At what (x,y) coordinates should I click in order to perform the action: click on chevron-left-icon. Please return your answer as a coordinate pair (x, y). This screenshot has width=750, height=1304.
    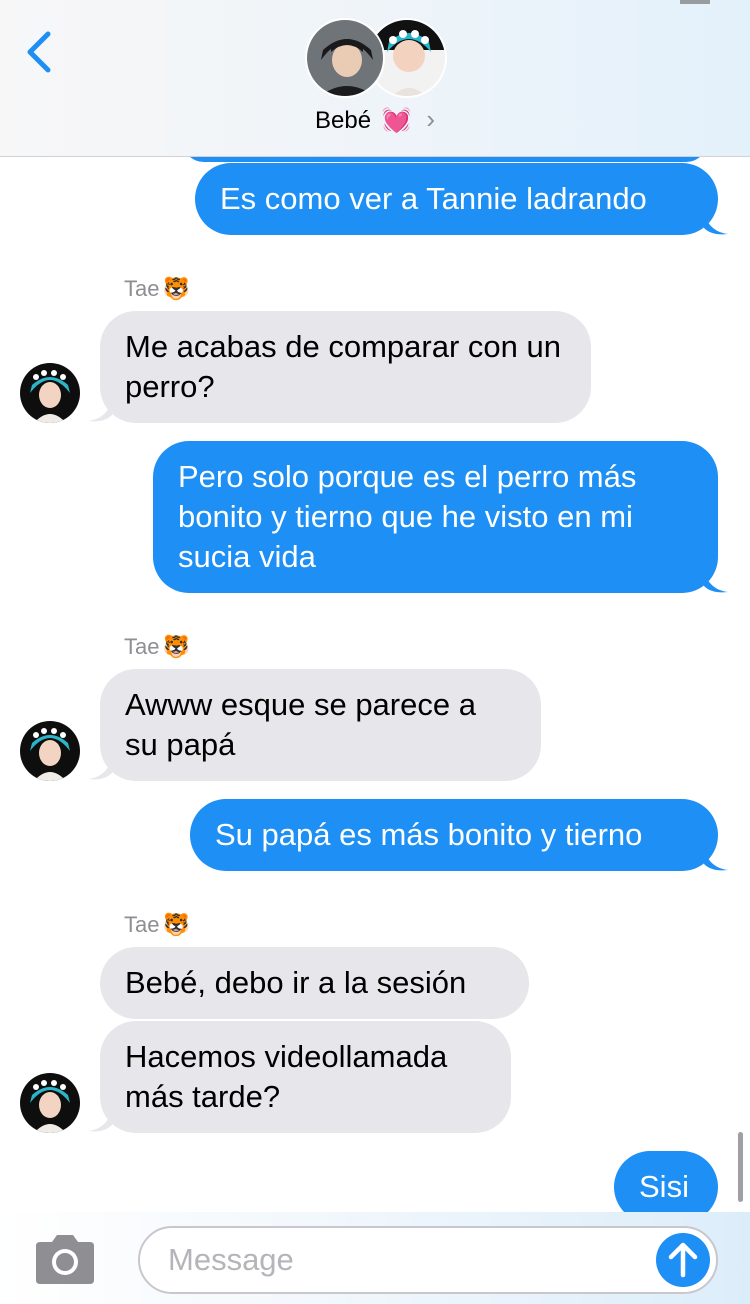
    Looking at the image, I should click on (39, 52).